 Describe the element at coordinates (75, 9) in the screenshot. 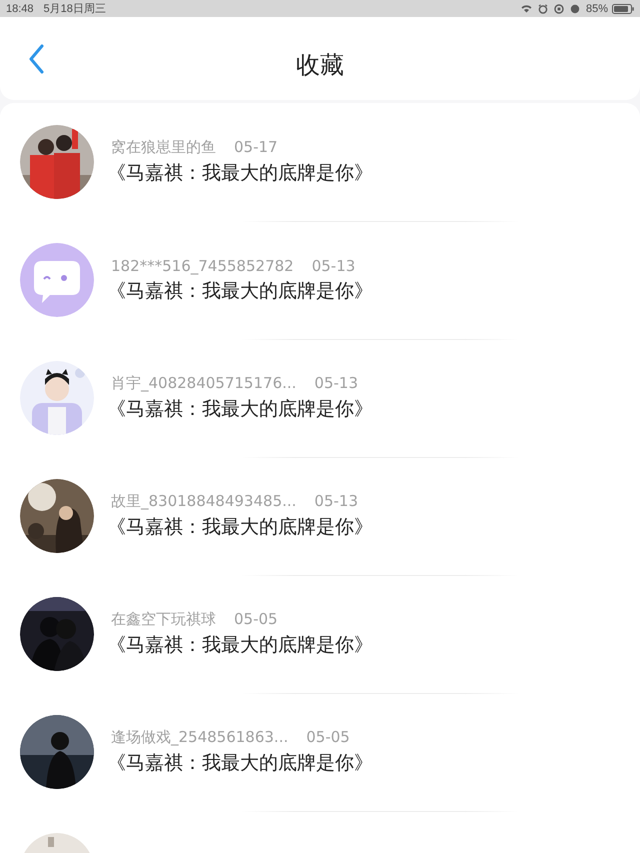

I see `status-date: 5月18日周三` at that location.